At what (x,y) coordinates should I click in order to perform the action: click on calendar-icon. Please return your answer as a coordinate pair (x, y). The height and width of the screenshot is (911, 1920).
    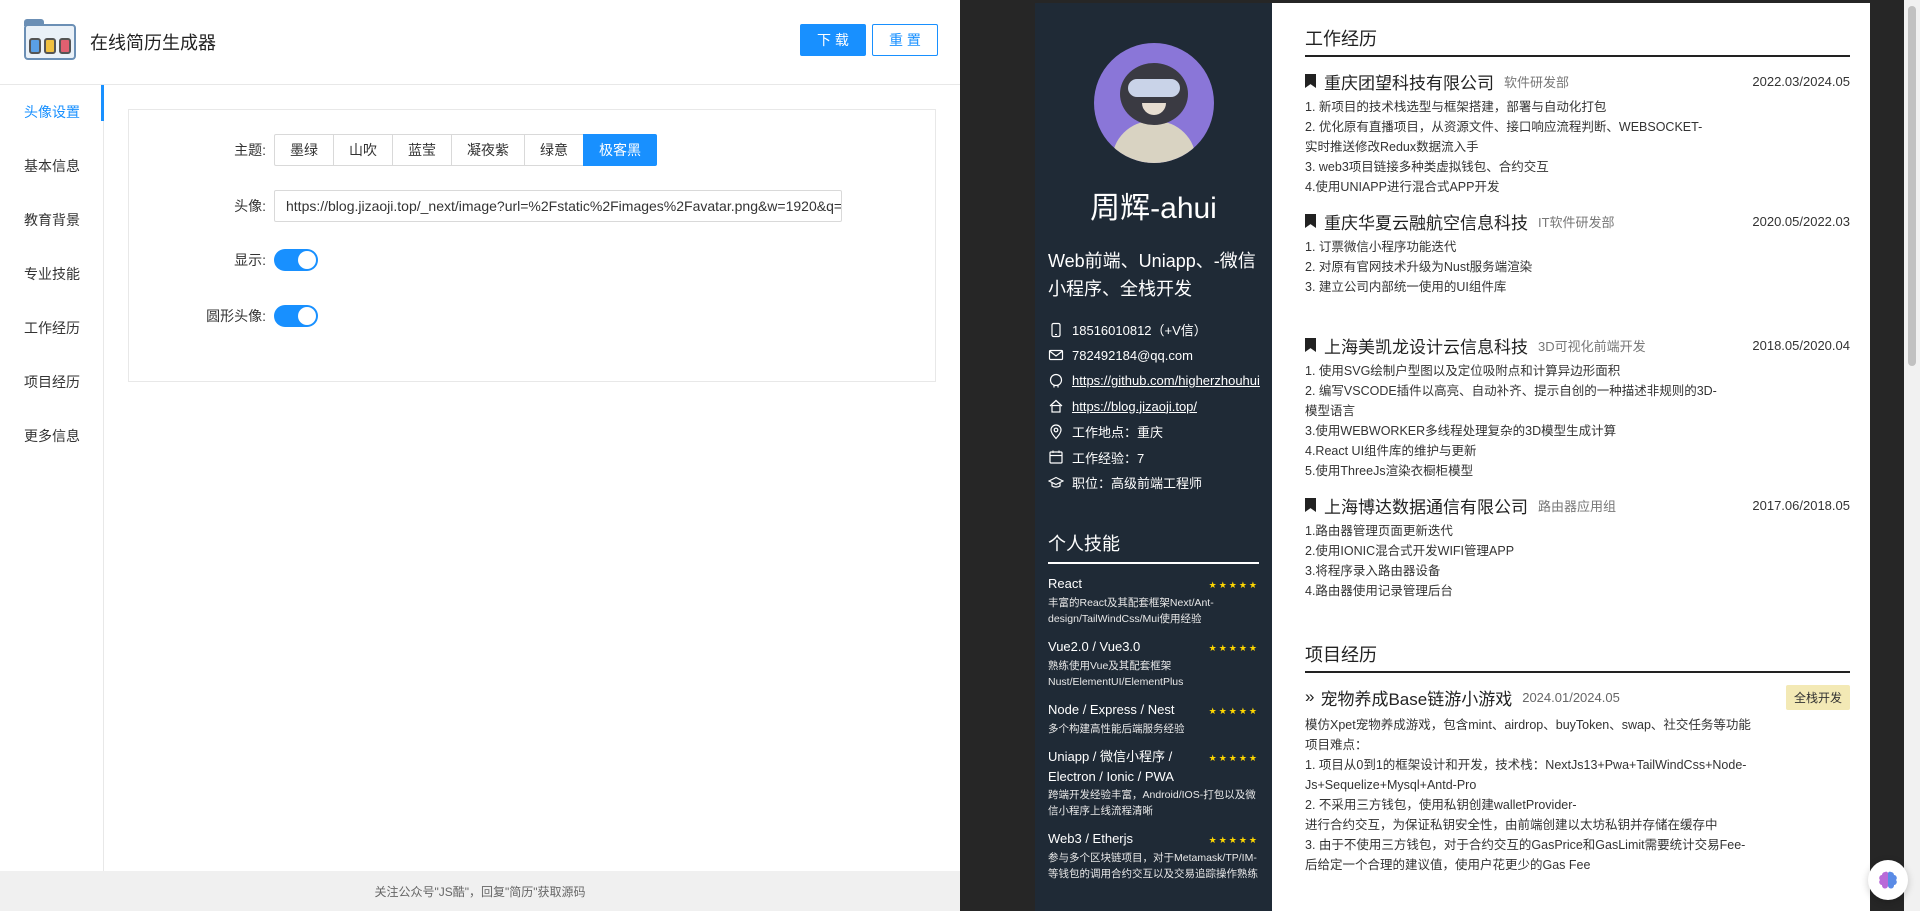
    Looking at the image, I should click on (1056, 457).